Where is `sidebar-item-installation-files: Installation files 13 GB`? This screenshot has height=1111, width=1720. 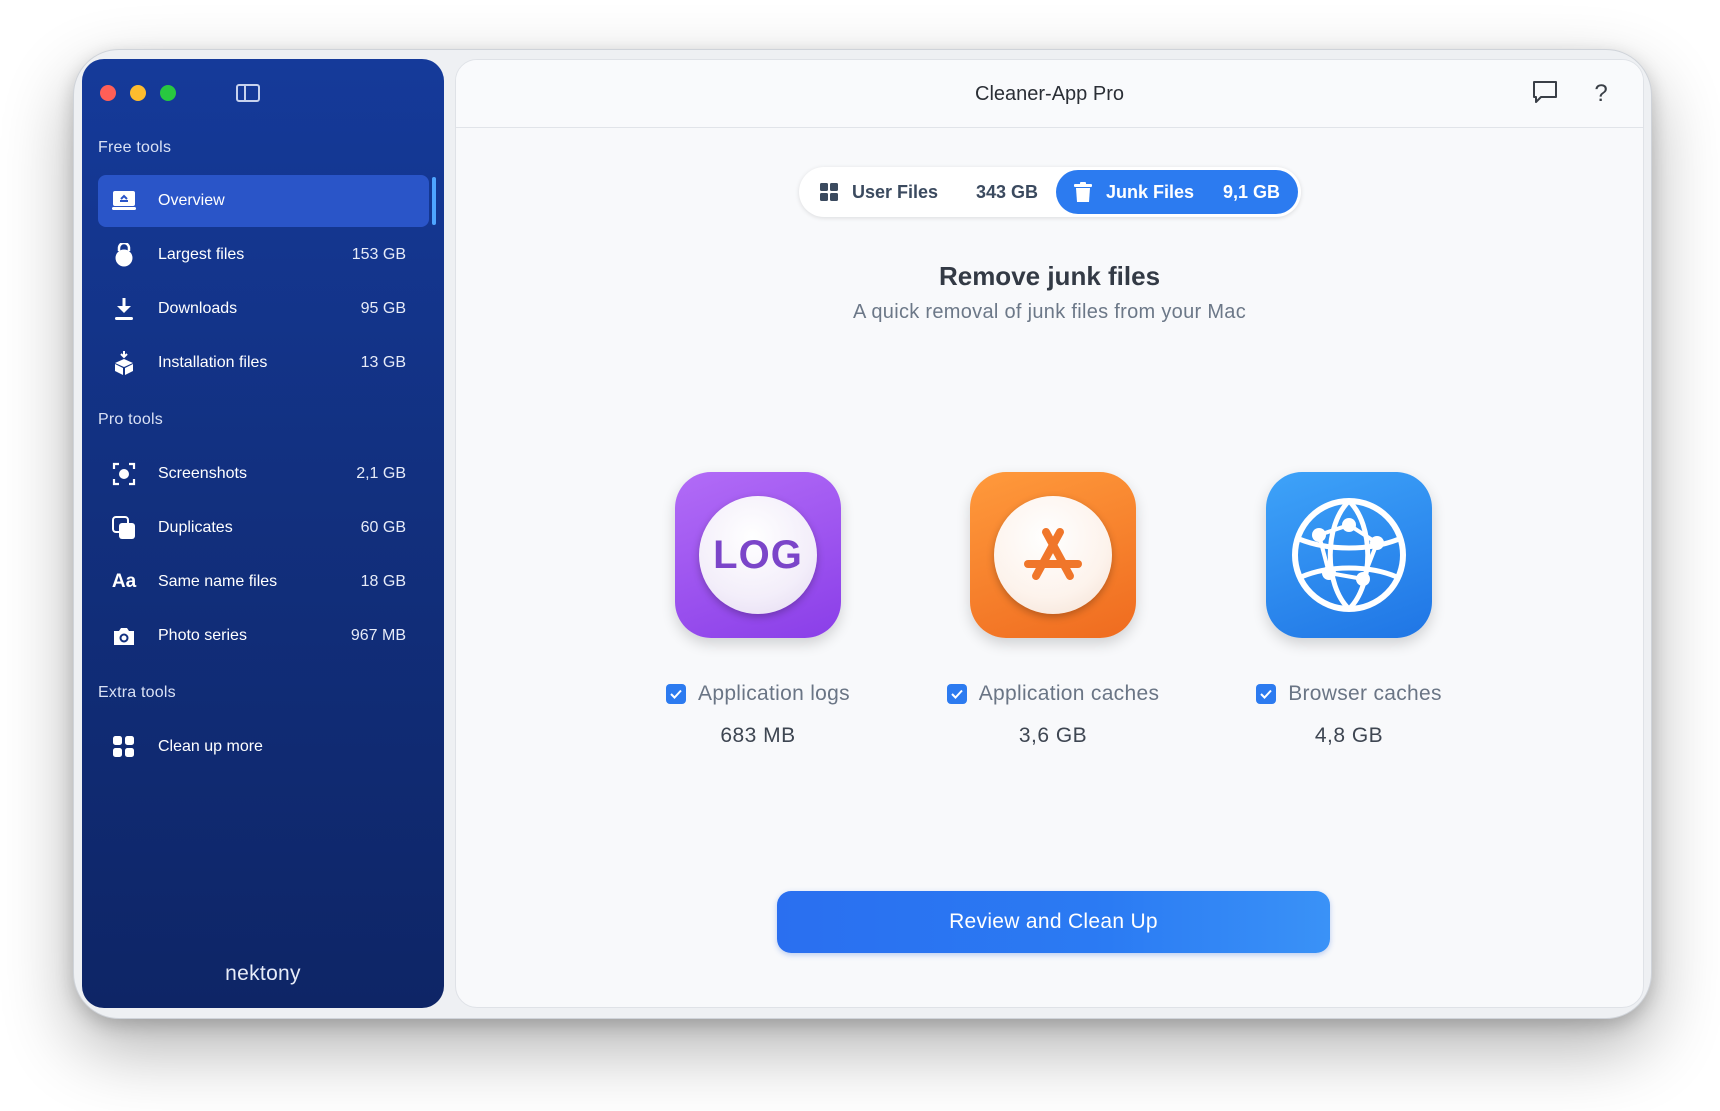 sidebar-item-installation-files: Installation files 13 GB is located at coordinates (267, 363).